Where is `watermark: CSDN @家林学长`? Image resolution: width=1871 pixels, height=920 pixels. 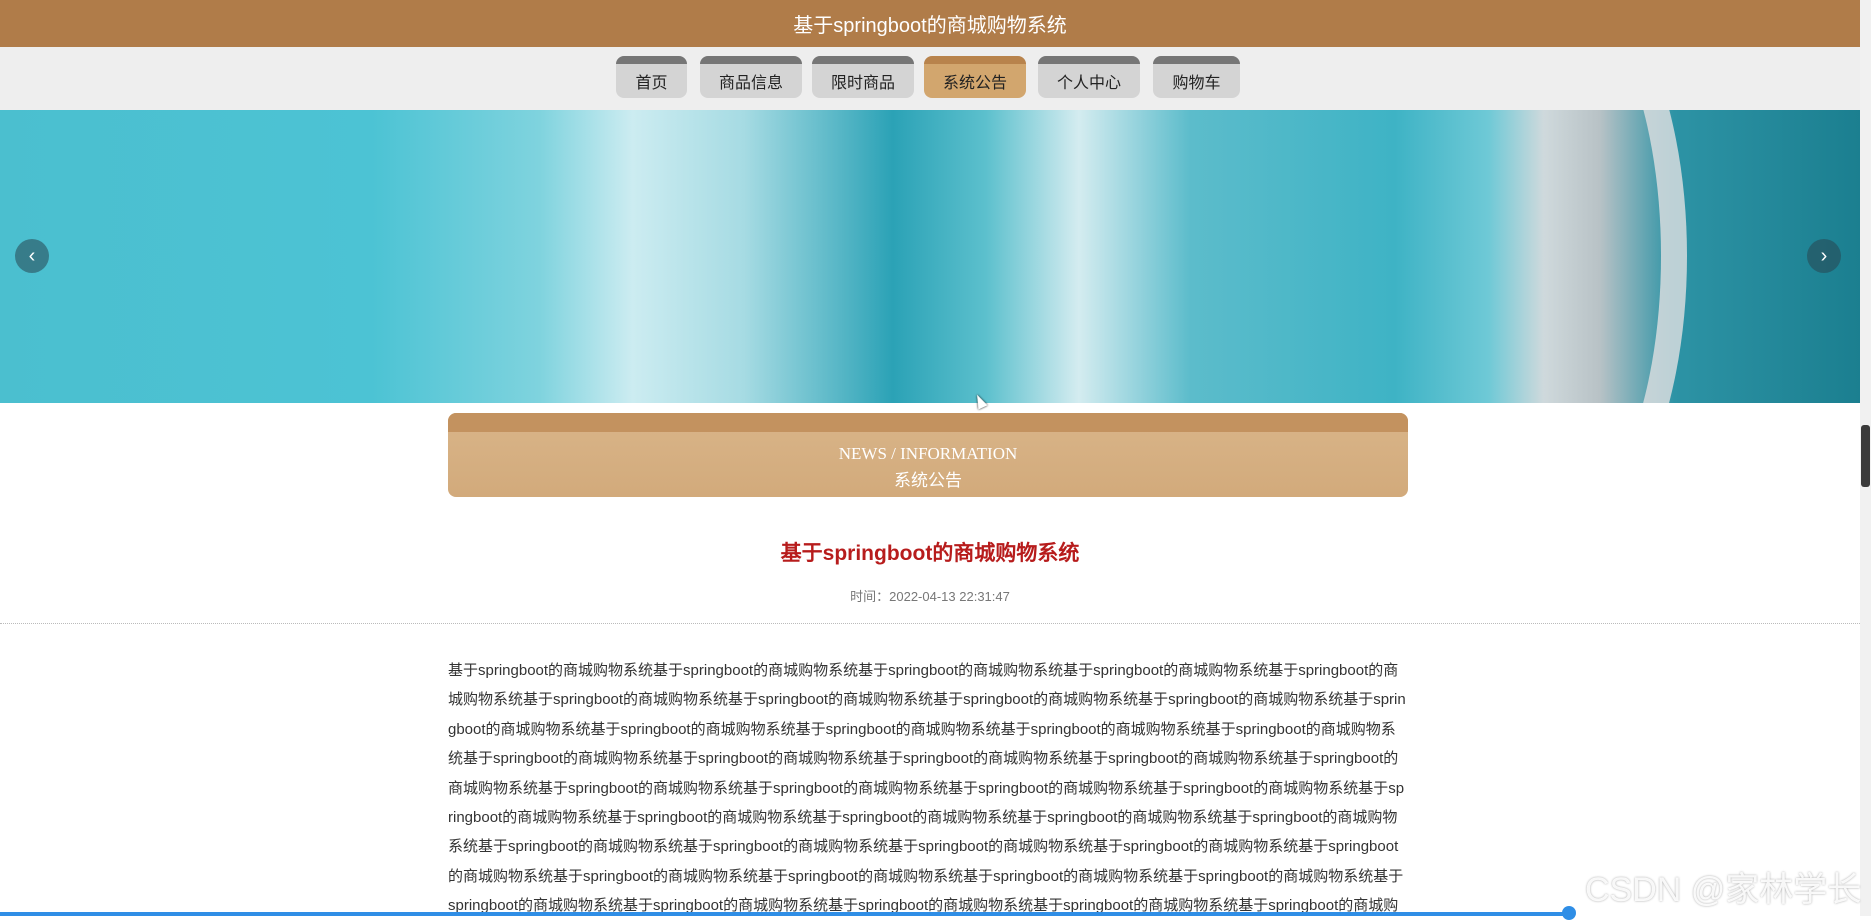
watermark: CSDN @家林学长 is located at coordinates (1723, 890).